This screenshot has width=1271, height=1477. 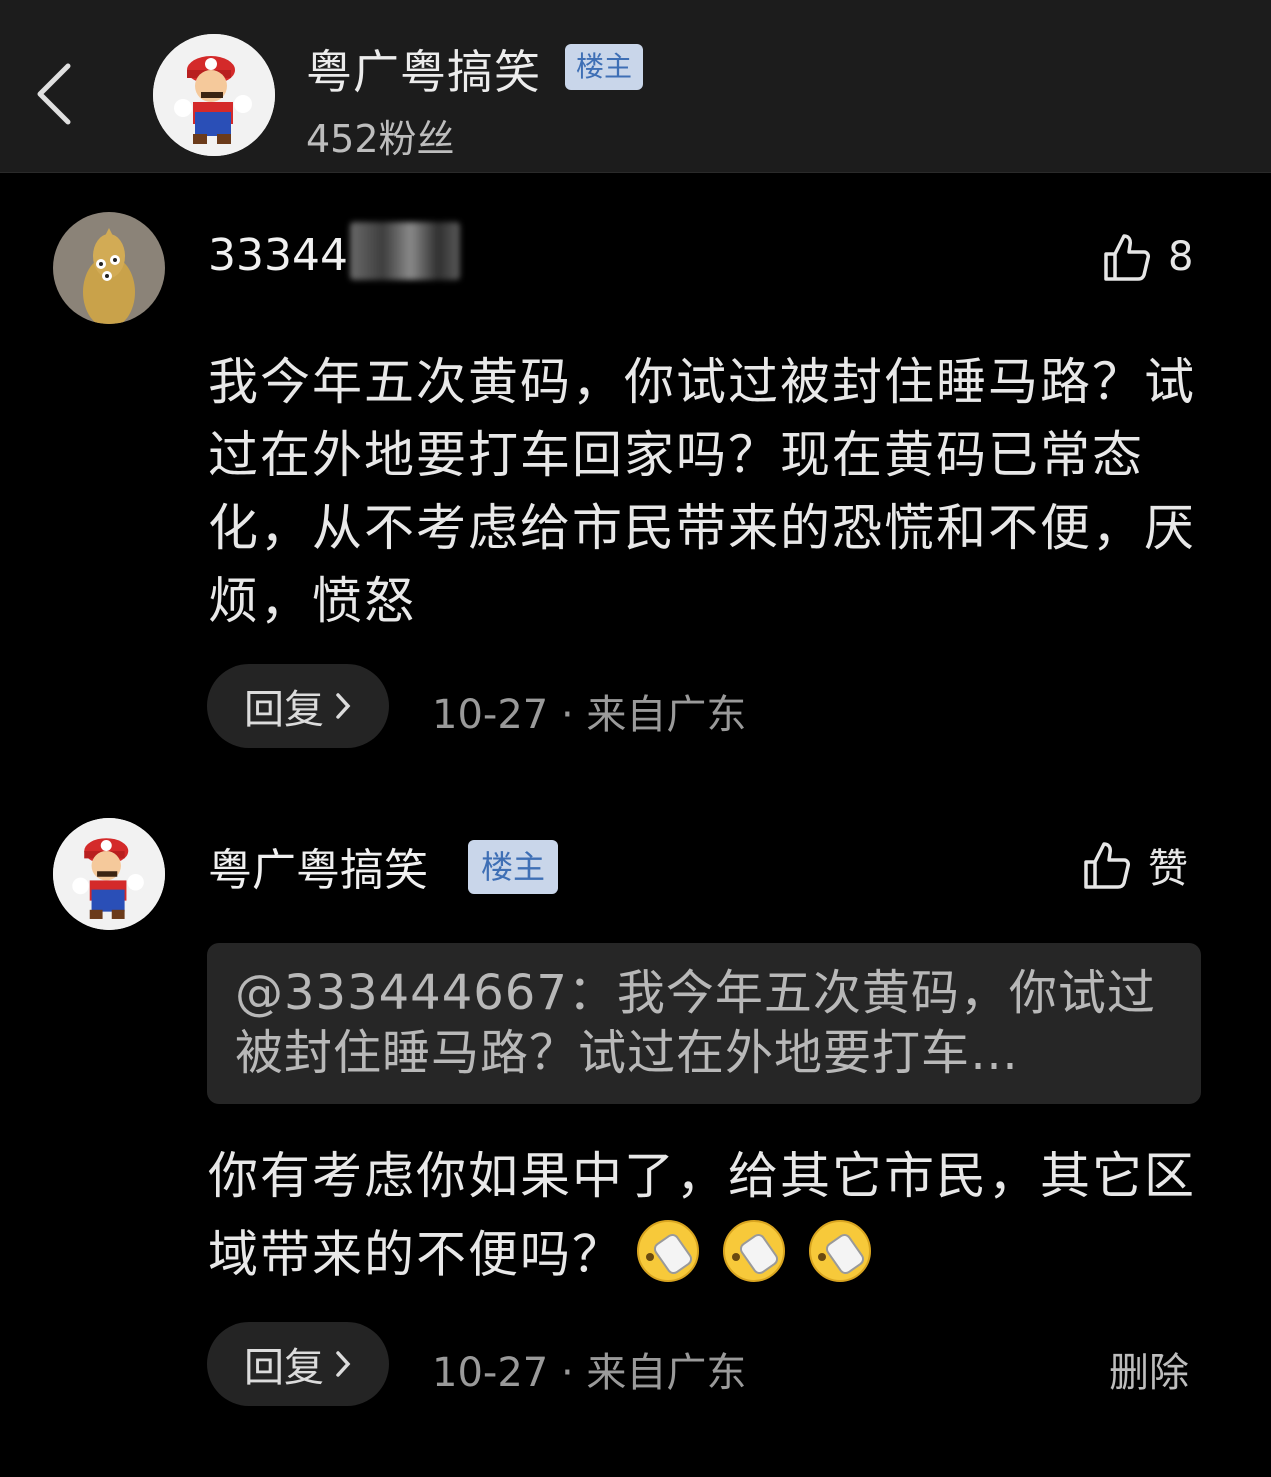 I want to click on back-chevron-icon, so click(x=54, y=94).